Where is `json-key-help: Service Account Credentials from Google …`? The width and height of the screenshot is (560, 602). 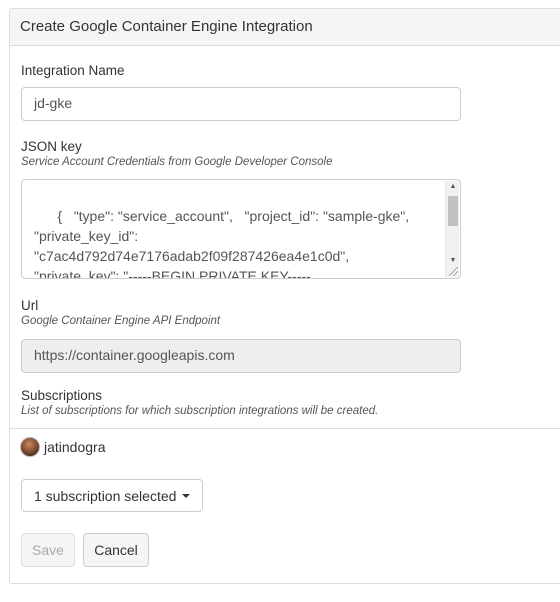
json-key-help: Service Account Credentials from Google … is located at coordinates (177, 162).